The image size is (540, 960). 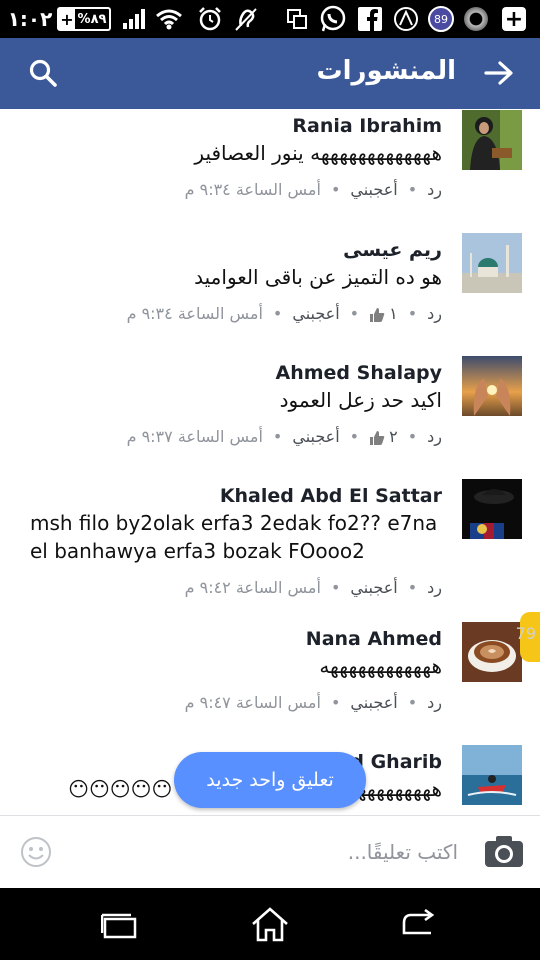 I want to click on notification-count: 89, so click(x=441, y=19).